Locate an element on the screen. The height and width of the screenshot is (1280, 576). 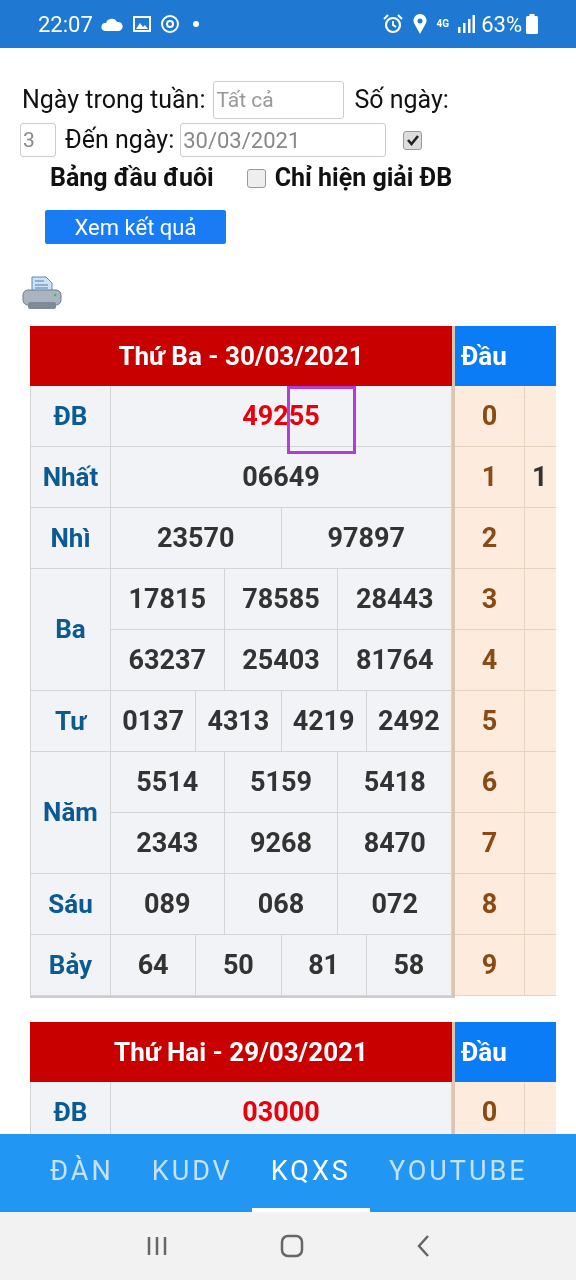
prize-name: Bảy is located at coordinates (70, 965).